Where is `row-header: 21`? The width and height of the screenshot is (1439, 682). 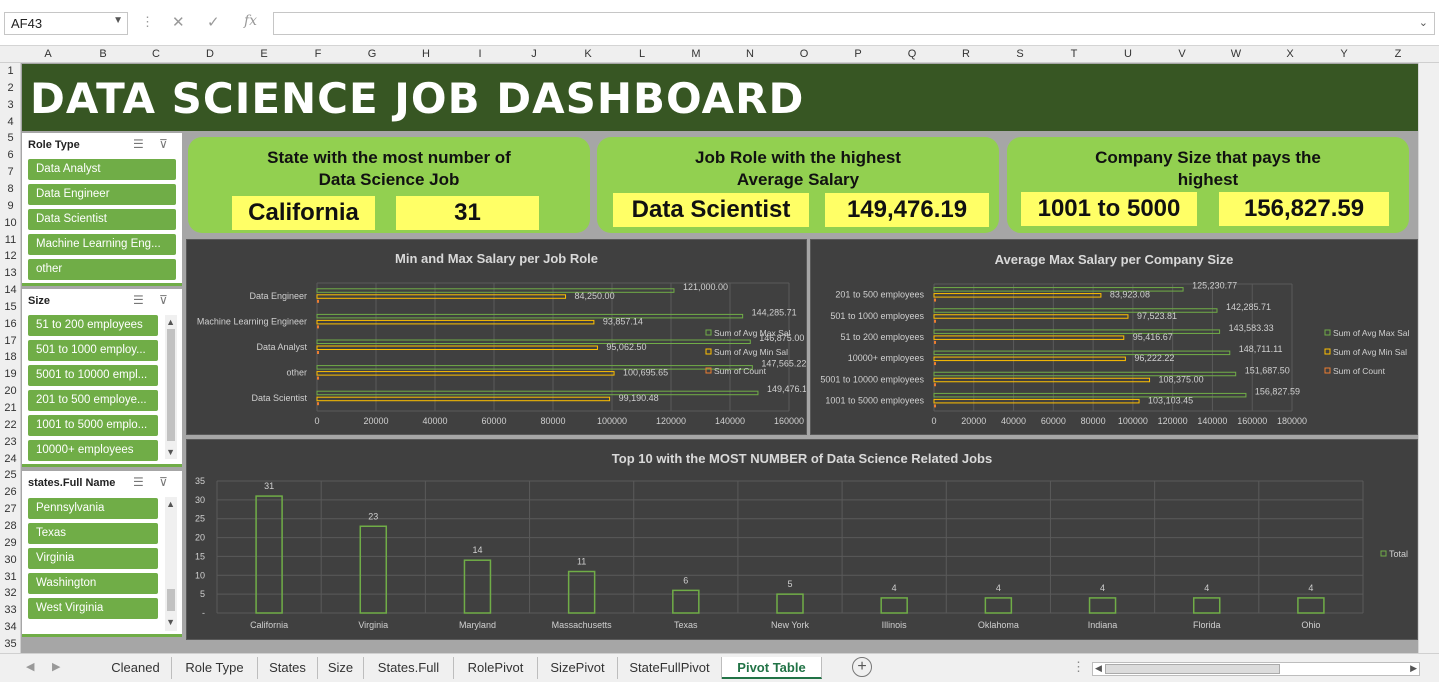
row-header: 21 is located at coordinates (10, 408).